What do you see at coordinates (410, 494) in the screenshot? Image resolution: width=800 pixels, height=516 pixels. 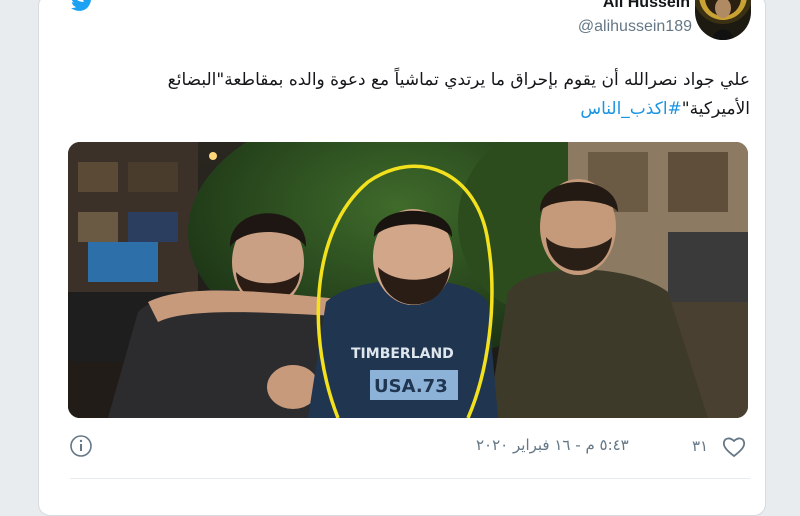 I see `tweet-footer-row` at bounding box center [410, 494].